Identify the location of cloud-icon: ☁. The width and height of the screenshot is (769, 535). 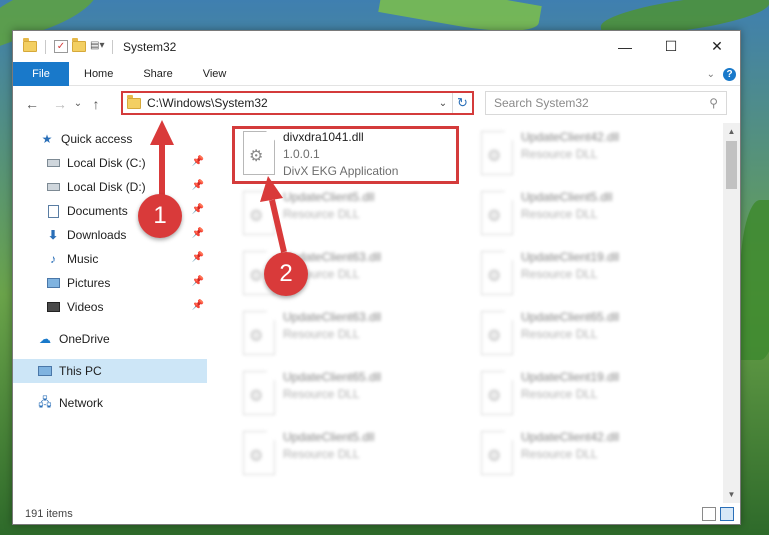
(45, 339).